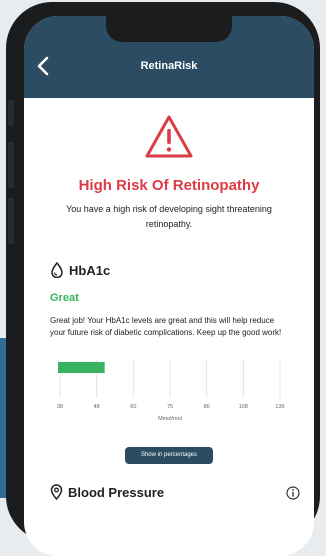 The width and height of the screenshot is (326, 556). What do you see at coordinates (116, 492) in the screenshot?
I see `blood-pressure-title: Blood Pressure` at bounding box center [116, 492].